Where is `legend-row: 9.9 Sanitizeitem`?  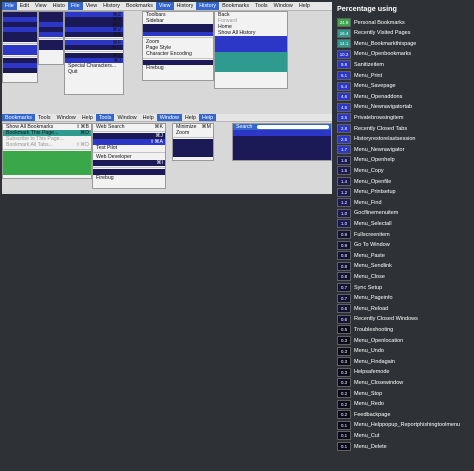
legend-row: 9.9 Sanitizeitem is located at coordinates (360, 65).